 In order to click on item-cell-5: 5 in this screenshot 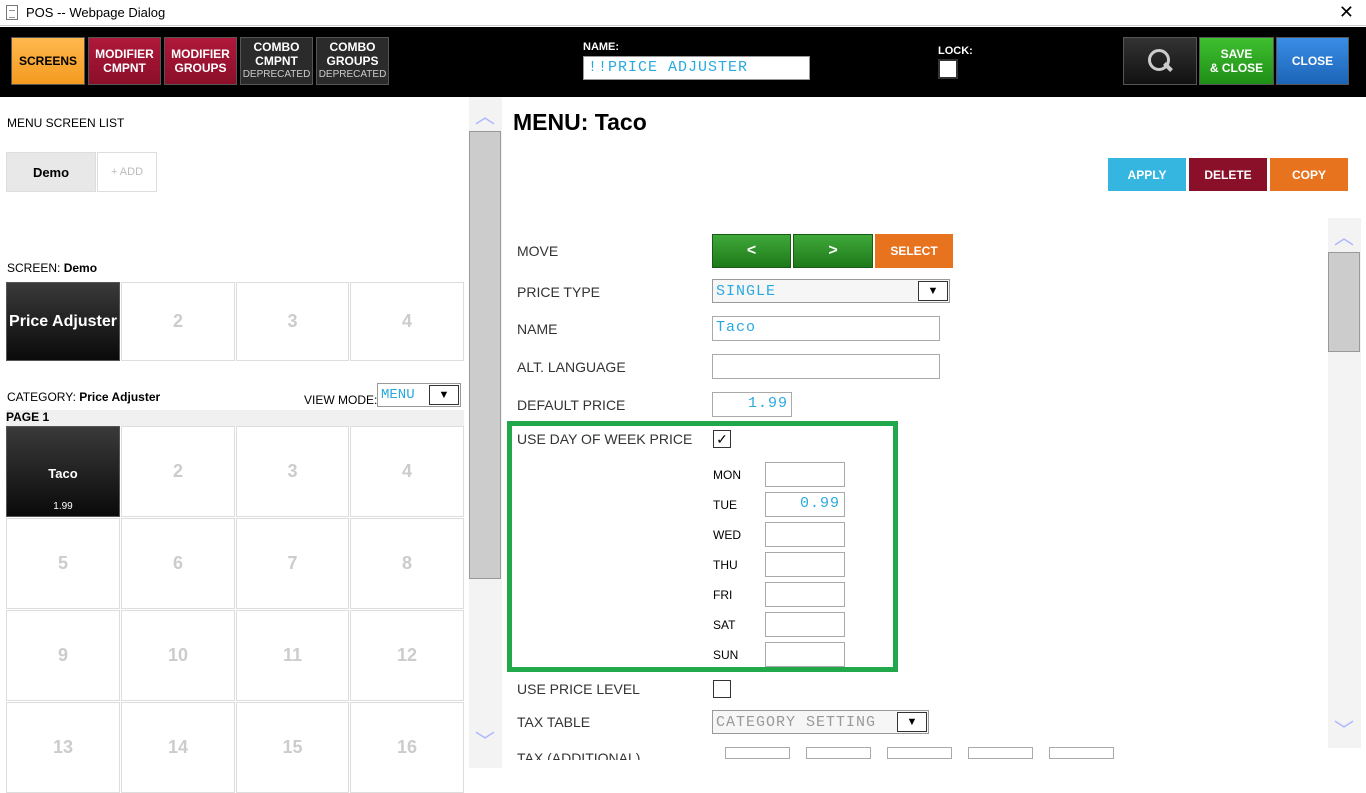, I will do `click(63, 563)`.